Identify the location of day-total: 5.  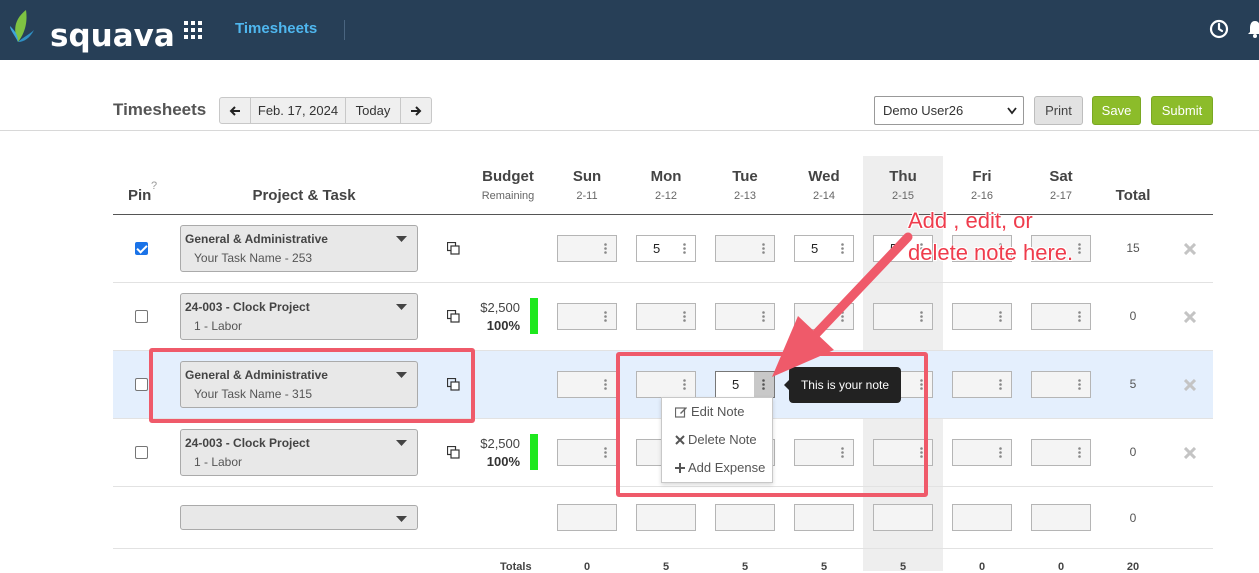
(745, 567).